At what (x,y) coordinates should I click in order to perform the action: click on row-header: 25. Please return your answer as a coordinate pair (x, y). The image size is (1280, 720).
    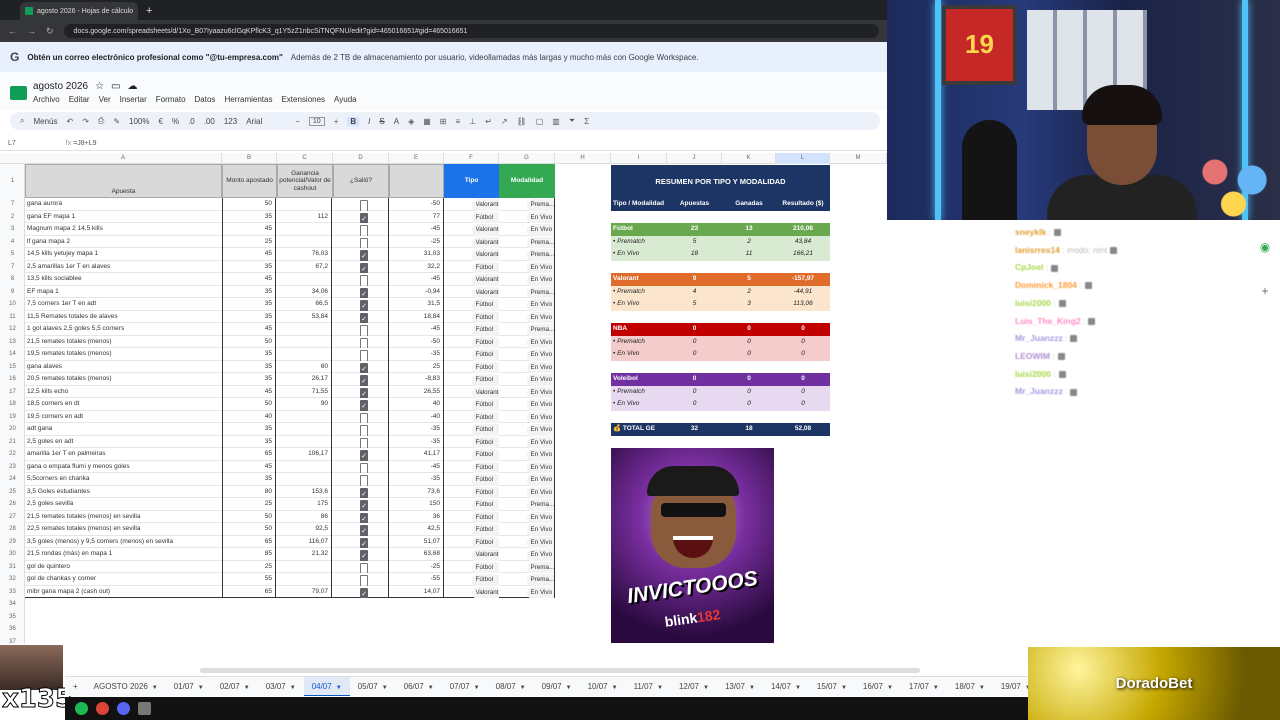
    Looking at the image, I should click on (12, 492).